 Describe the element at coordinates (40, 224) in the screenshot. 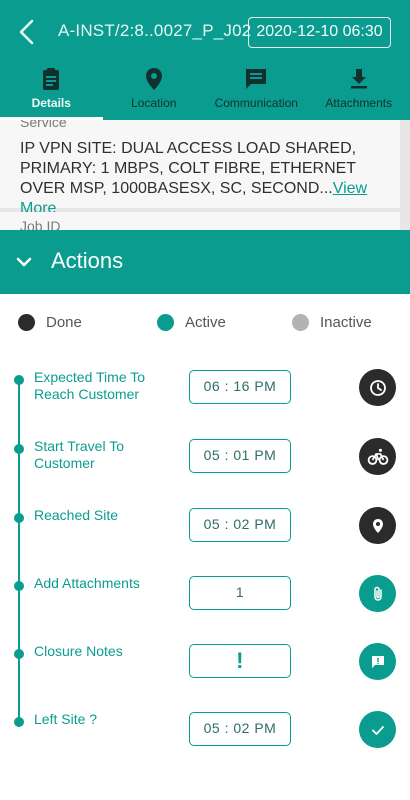

I see `job-id-label: Job ID` at that location.